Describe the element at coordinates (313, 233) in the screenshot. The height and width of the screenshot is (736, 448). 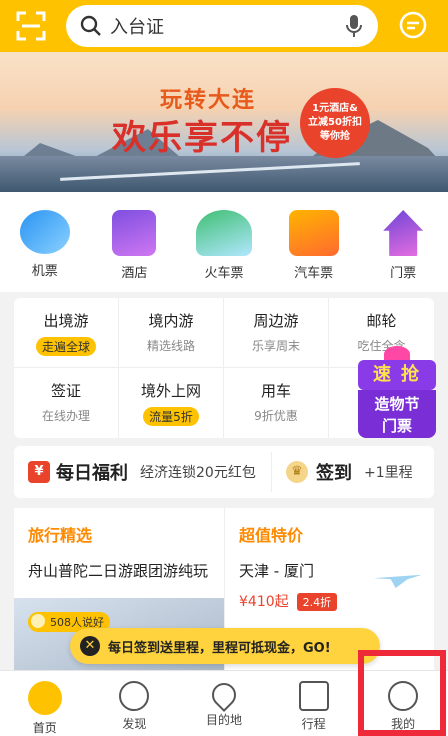
I see `bus-icon` at that location.